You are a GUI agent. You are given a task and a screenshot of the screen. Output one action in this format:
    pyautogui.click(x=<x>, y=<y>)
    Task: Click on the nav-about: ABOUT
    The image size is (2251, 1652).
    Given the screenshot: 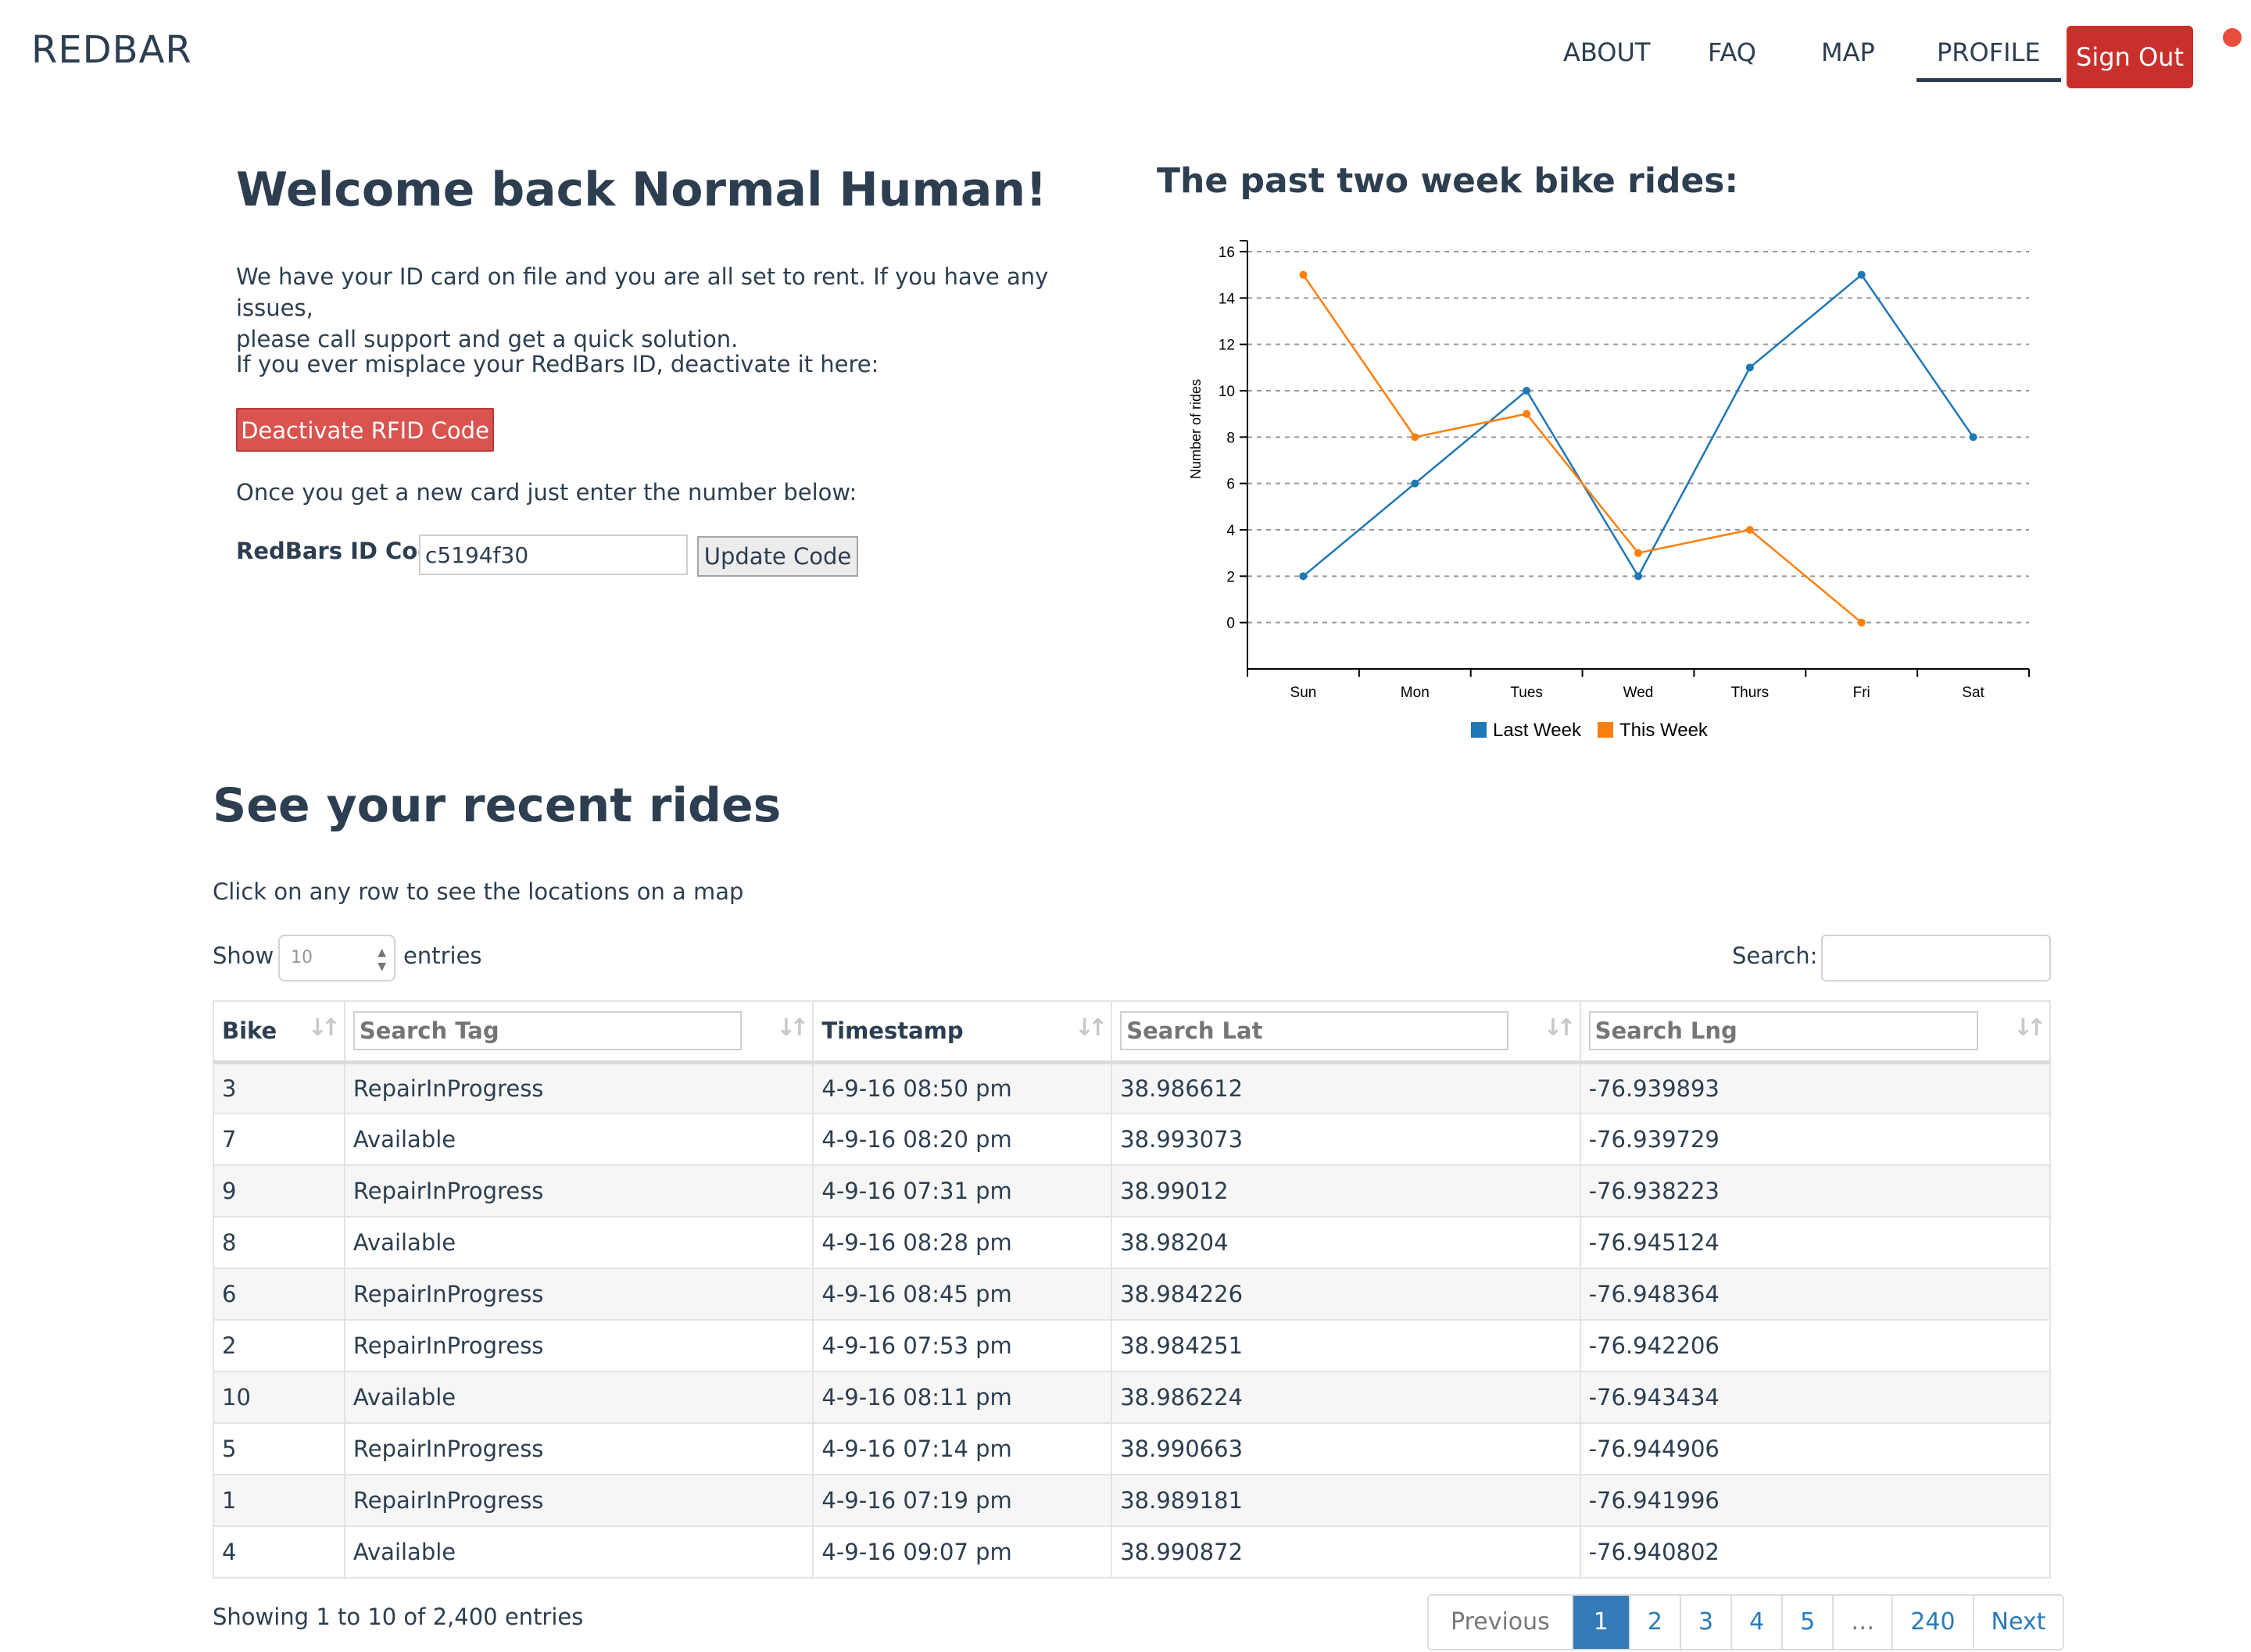 What is the action you would take?
    pyautogui.click(x=1606, y=52)
    